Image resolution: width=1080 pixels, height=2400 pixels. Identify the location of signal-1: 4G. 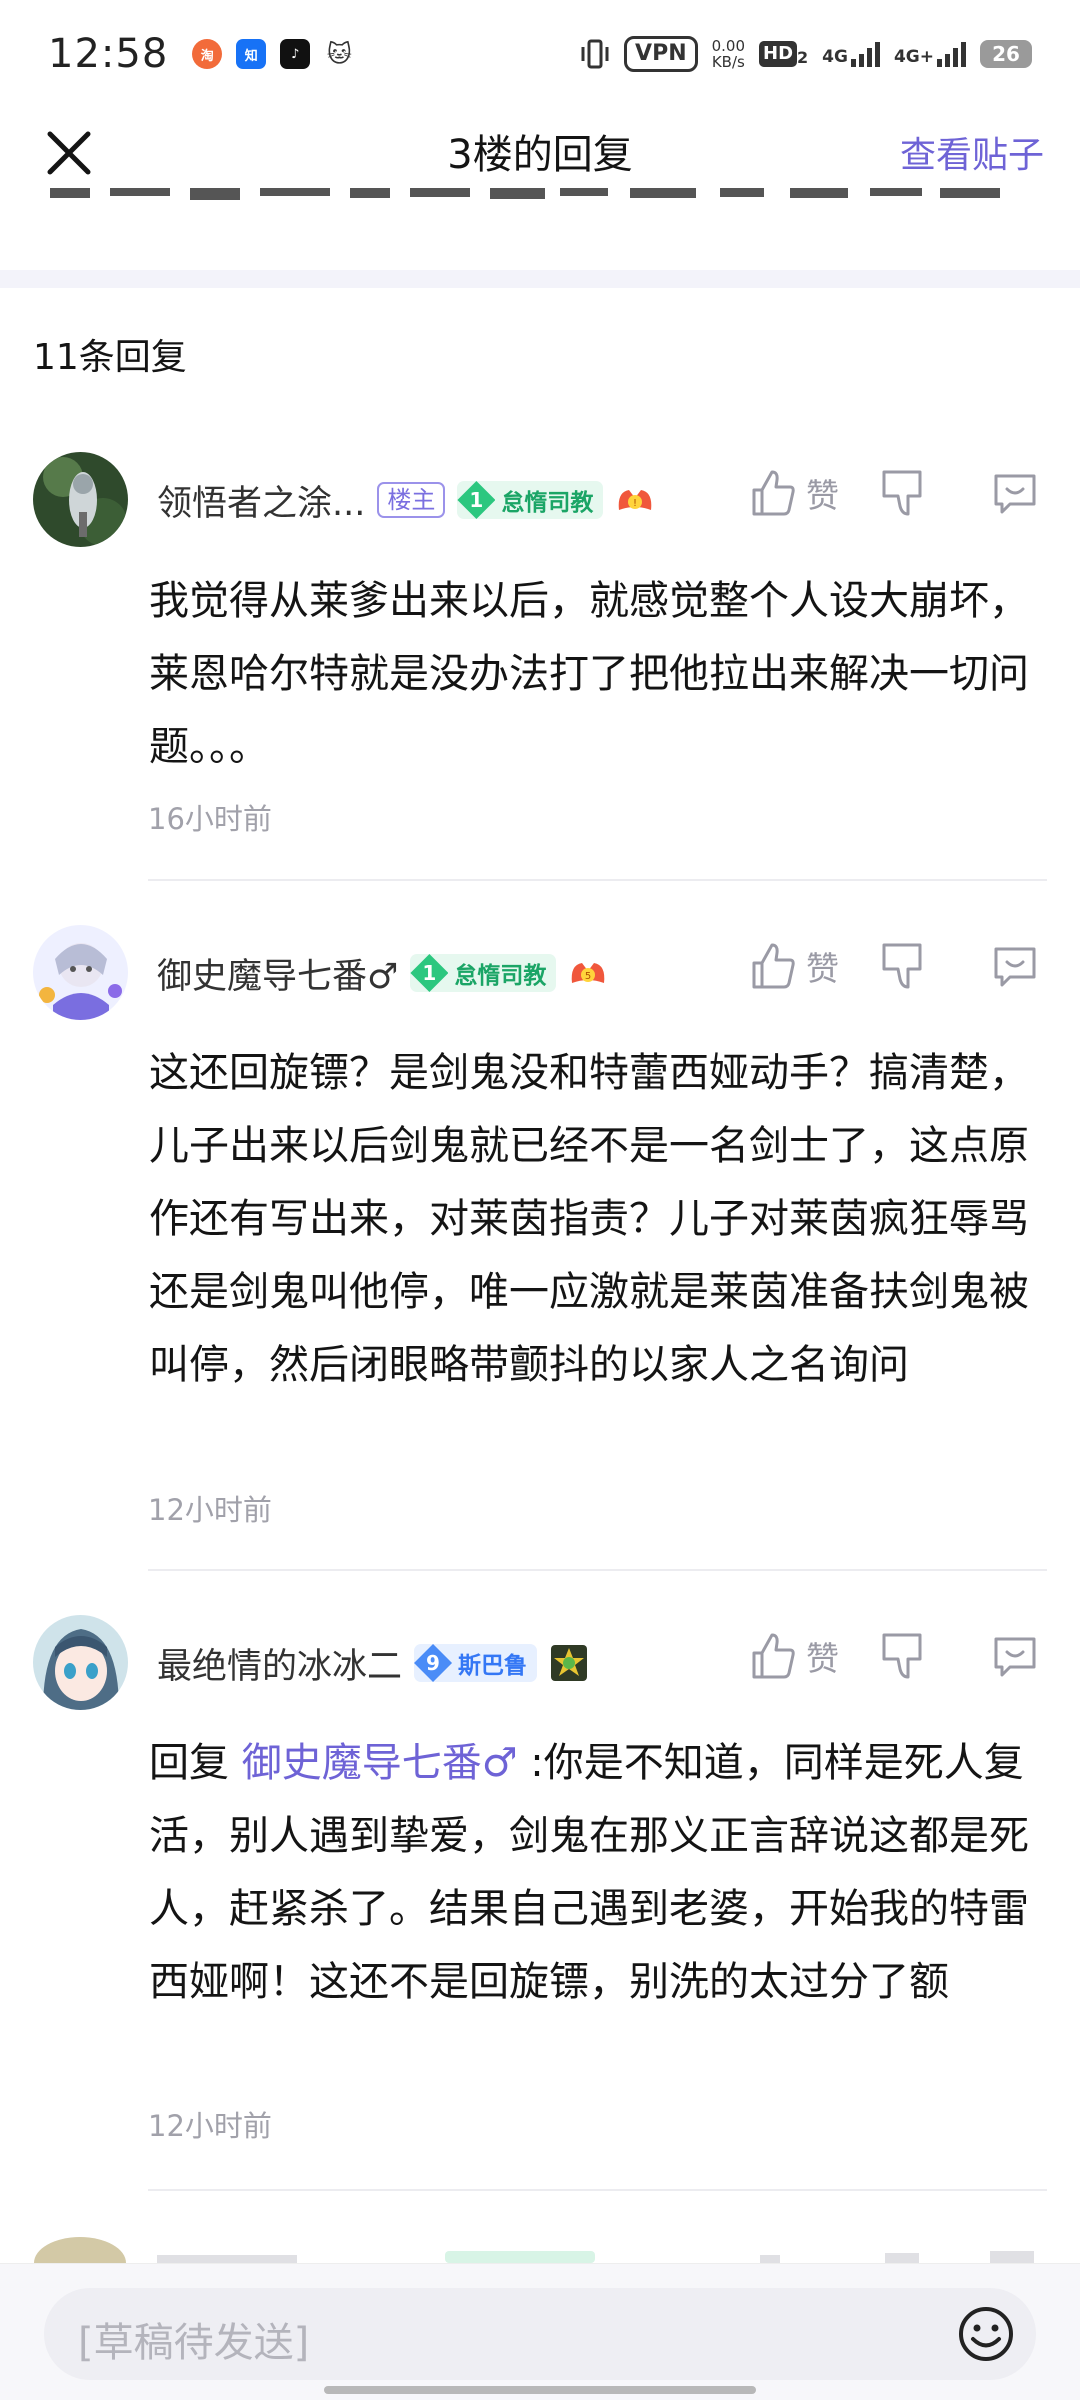
(851, 54).